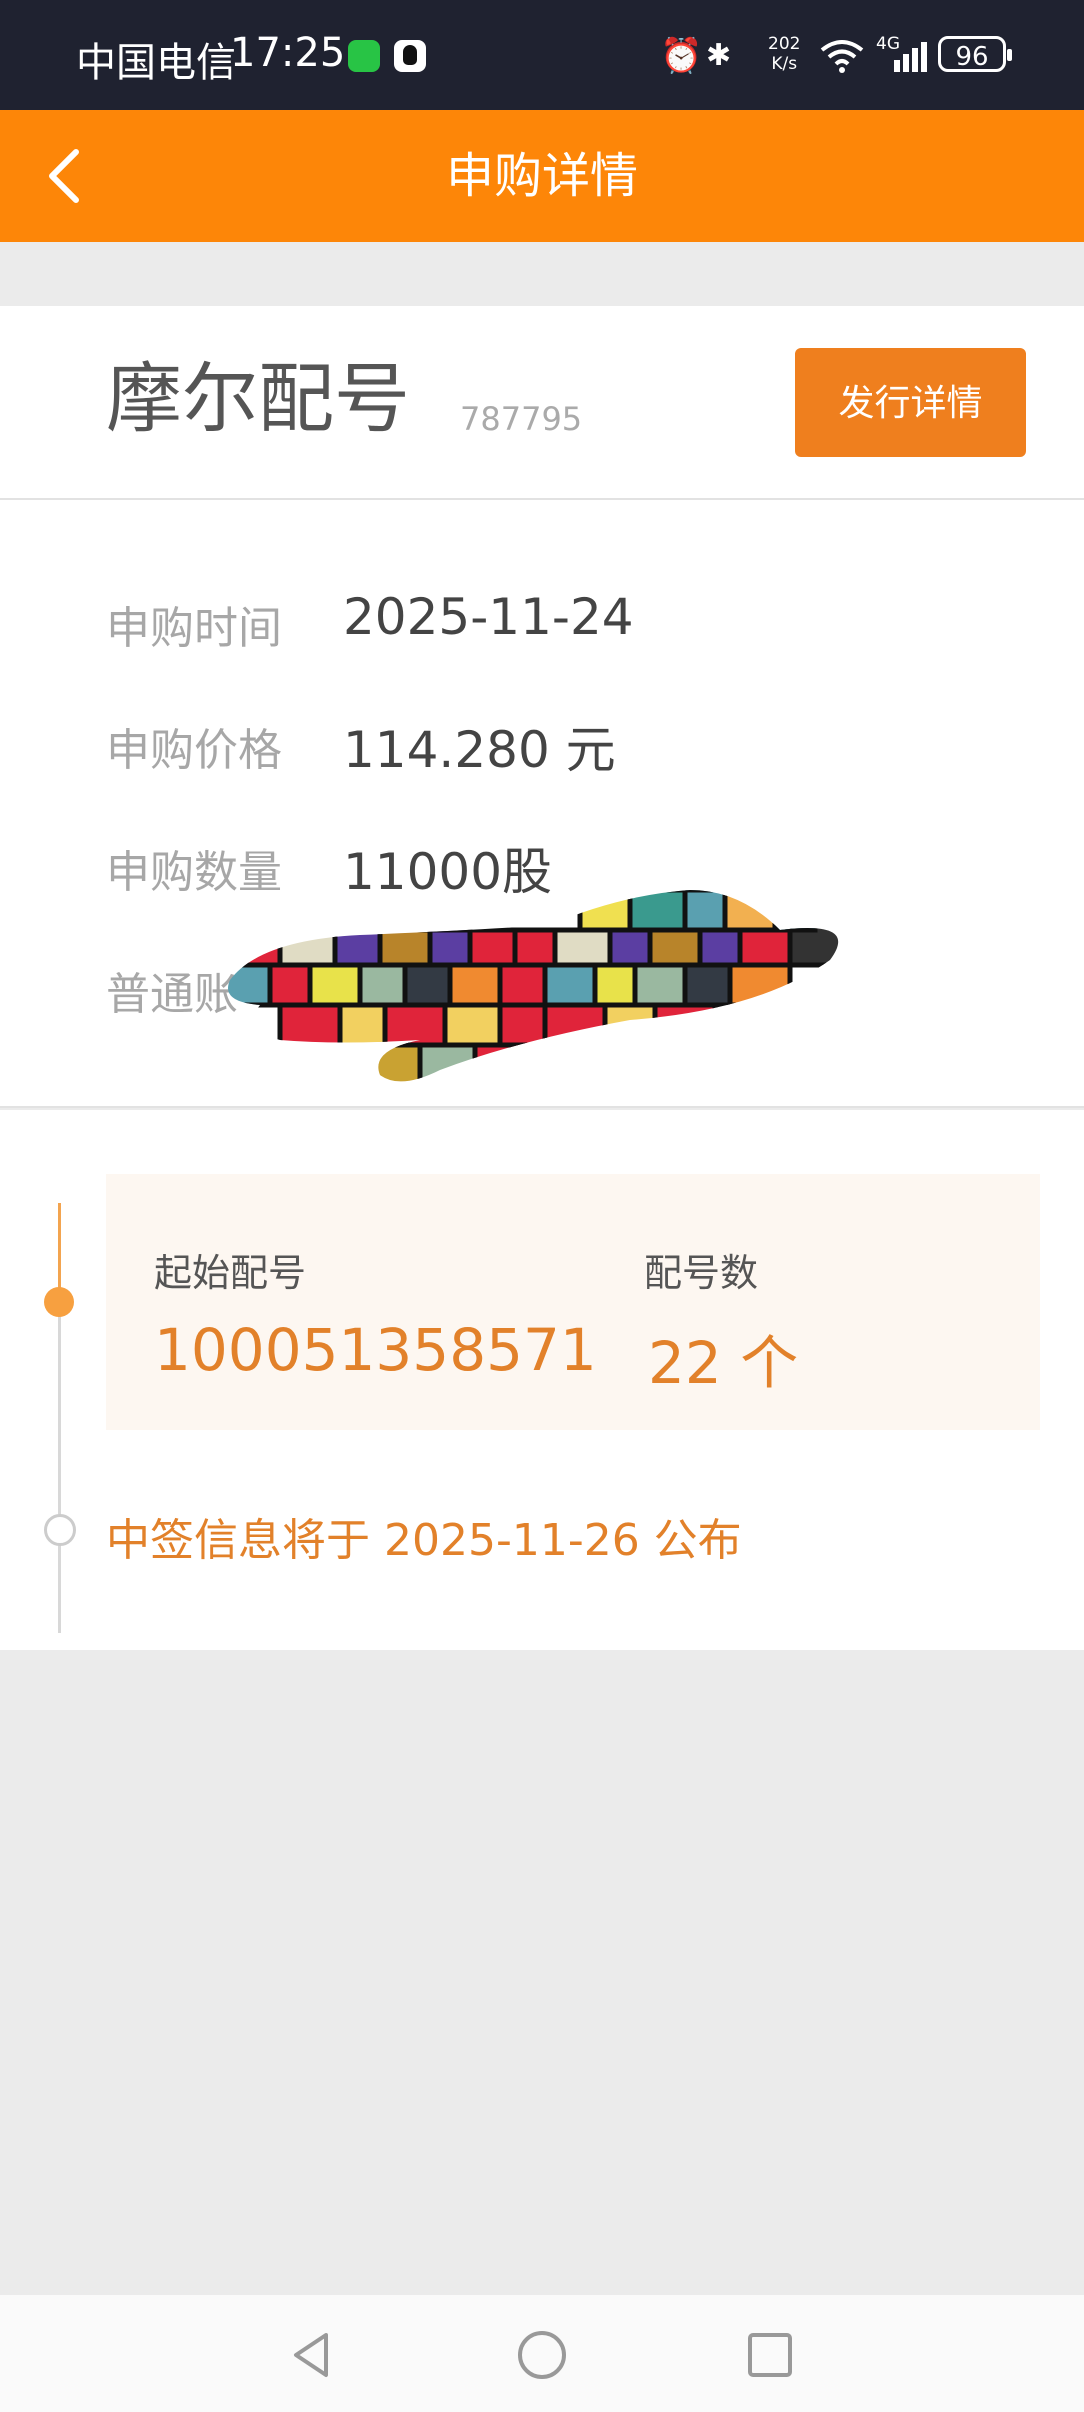  I want to click on system-nav-bar, so click(542, 2353).